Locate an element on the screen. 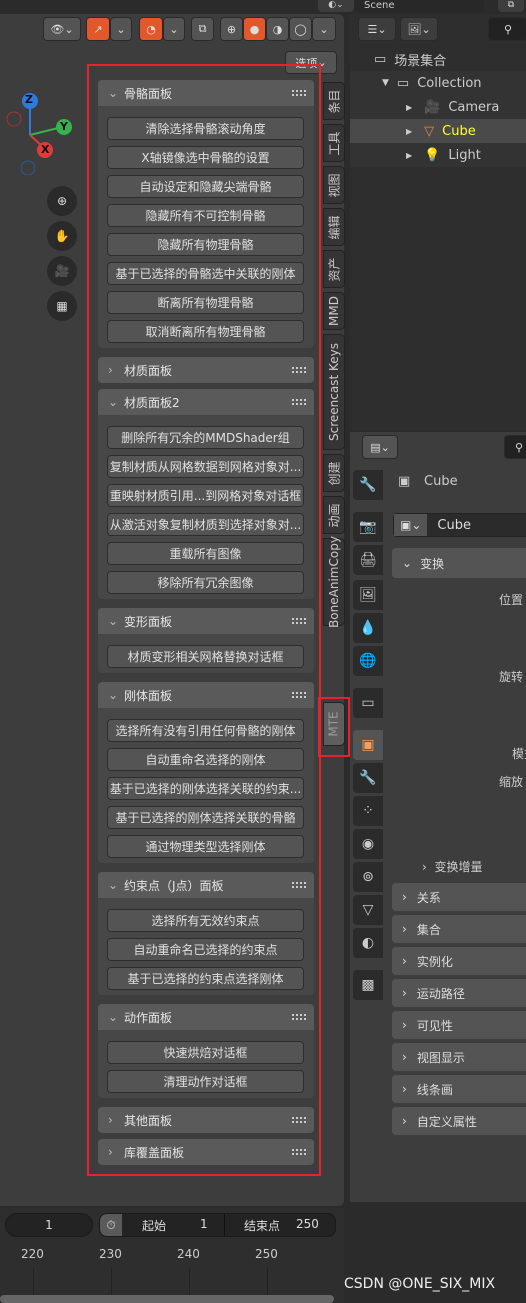 The width and height of the screenshot is (526, 1303). view-layer-icon: 🖼 is located at coordinates (368, 595).